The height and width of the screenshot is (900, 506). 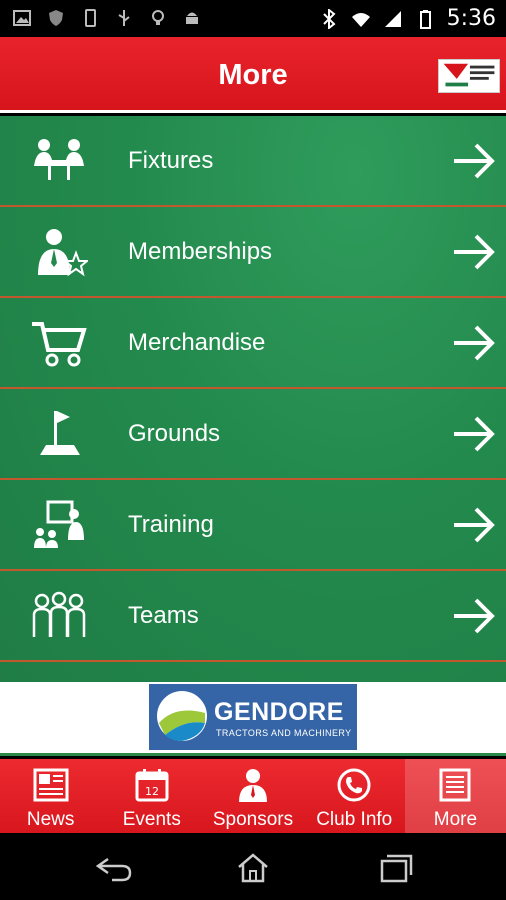 What do you see at coordinates (253, 161) in the screenshot?
I see `menu-item-fixtures: Fixtures` at bounding box center [253, 161].